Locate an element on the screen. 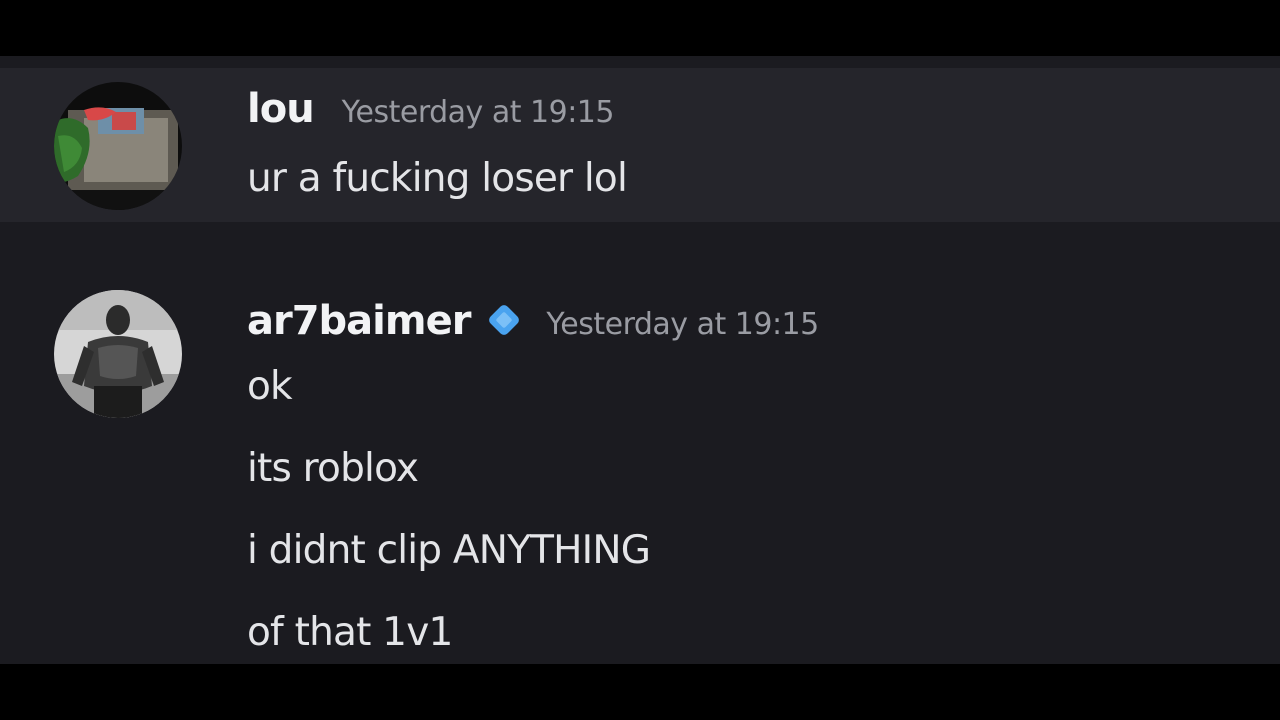 The image size is (1280, 720). diamond-badge-icon is located at coordinates (504, 320).